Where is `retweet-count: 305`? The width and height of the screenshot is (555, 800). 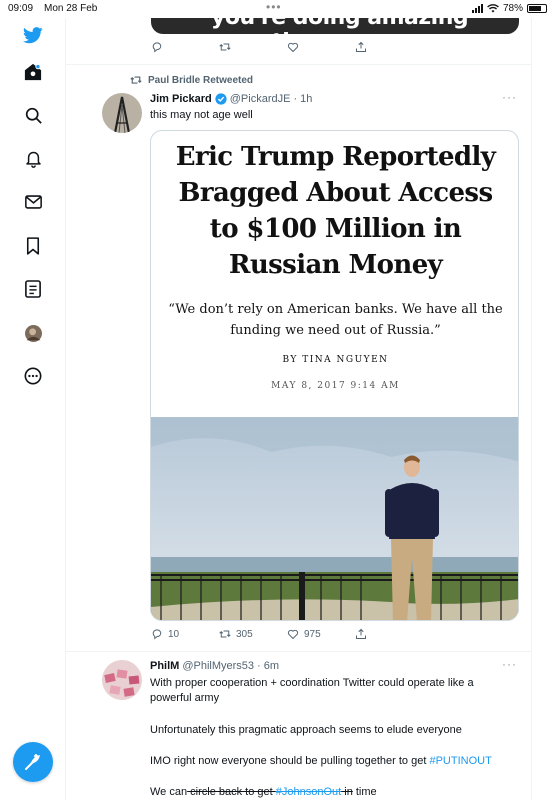
retweet-count: 305 is located at coordinates (244, 634).